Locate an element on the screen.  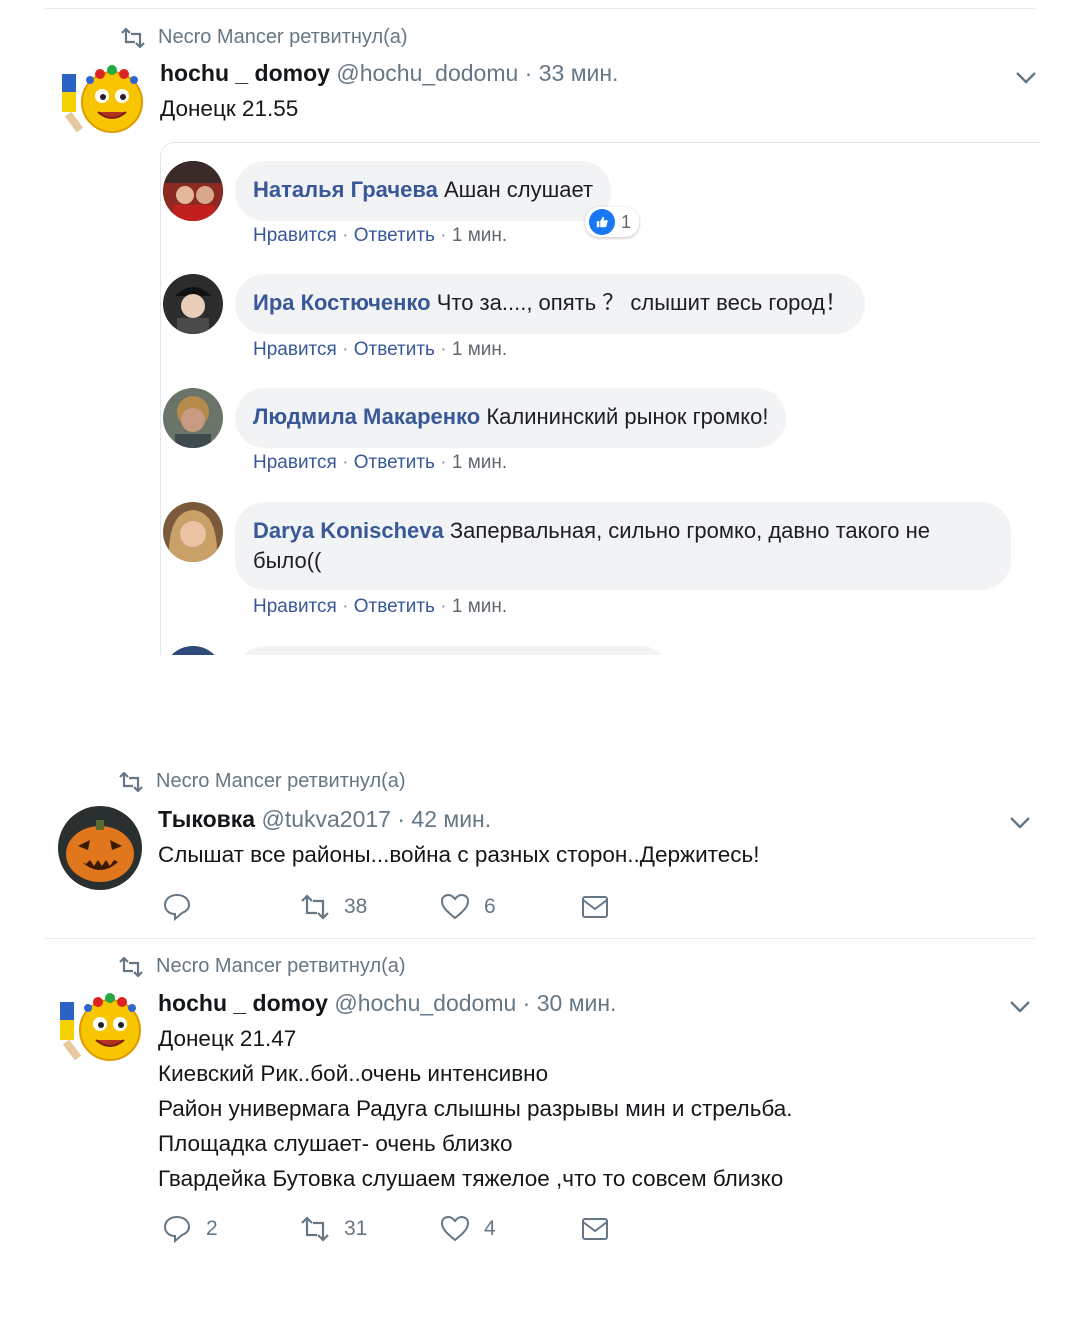
tweet-text-line: Площадка слушает- очень близко is located at coordinates (335, 1143).